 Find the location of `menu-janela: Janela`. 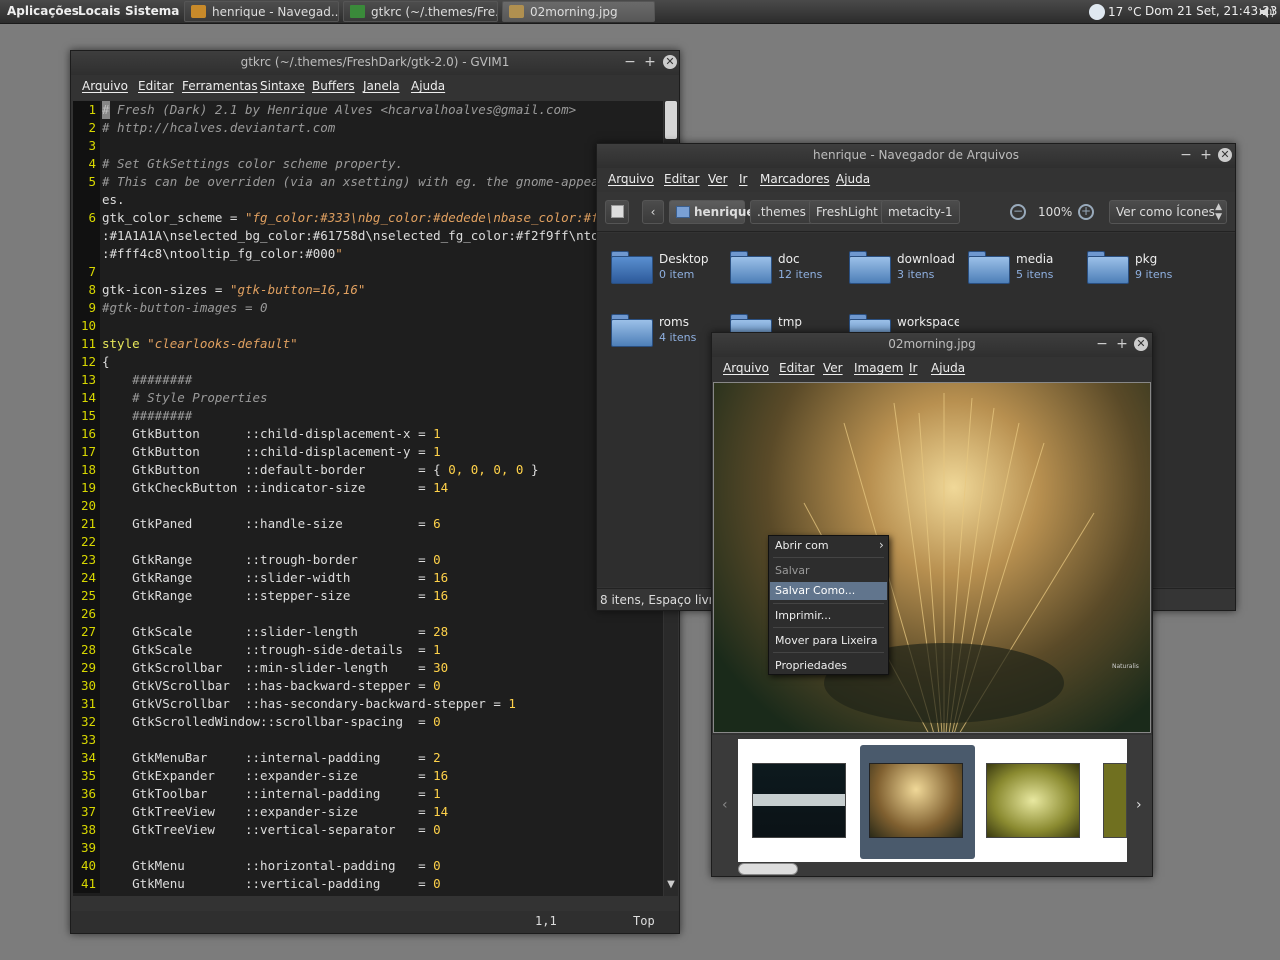

menu-janela: Janela is located at coordinates (381, 86).